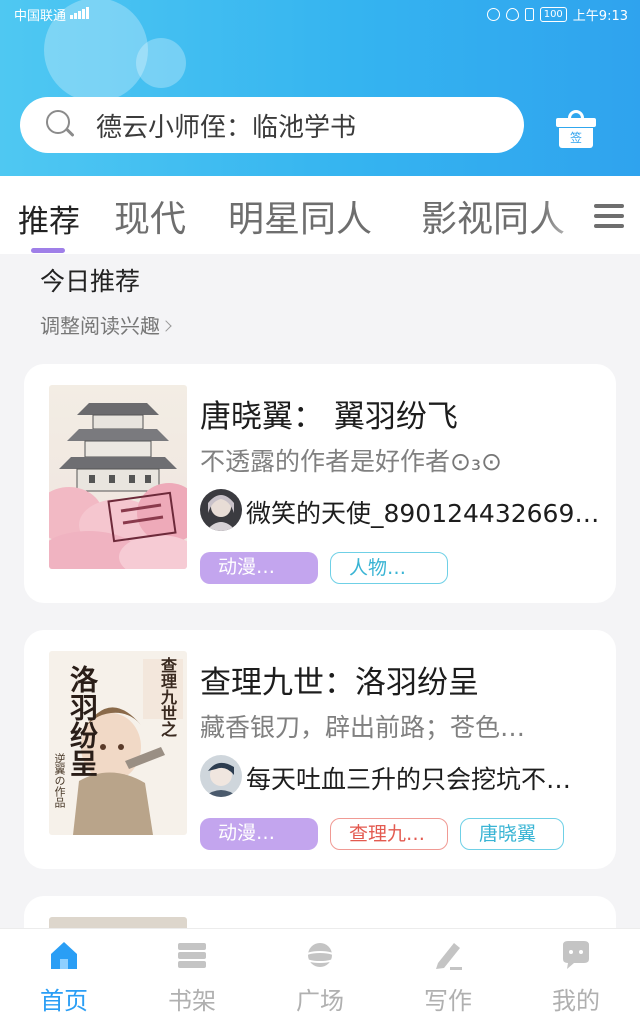  Describe the element at coordinates (325, 461) in the screenshot. I see `book-description-text: 不透露的作者是好作者` at that location.